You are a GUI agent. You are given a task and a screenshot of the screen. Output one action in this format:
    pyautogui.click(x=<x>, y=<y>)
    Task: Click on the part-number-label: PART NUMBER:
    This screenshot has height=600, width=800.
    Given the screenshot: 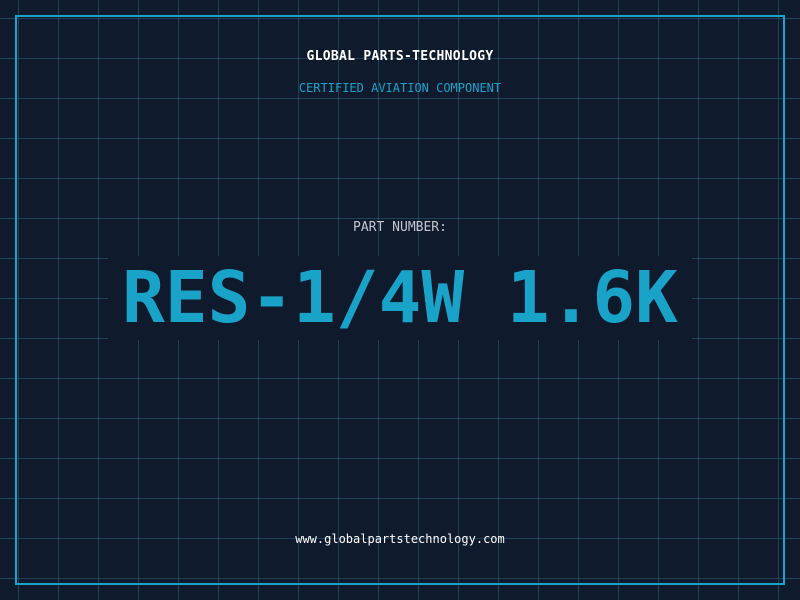 What is the action you would take?
    pyautogui.click(x=400, y=227)
    